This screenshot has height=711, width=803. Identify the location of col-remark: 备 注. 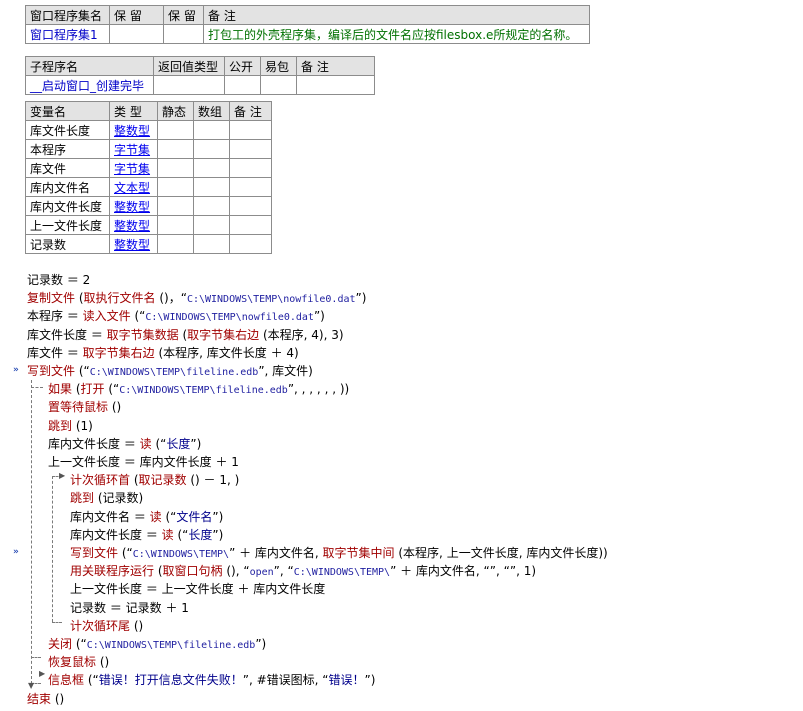
(396, 15).